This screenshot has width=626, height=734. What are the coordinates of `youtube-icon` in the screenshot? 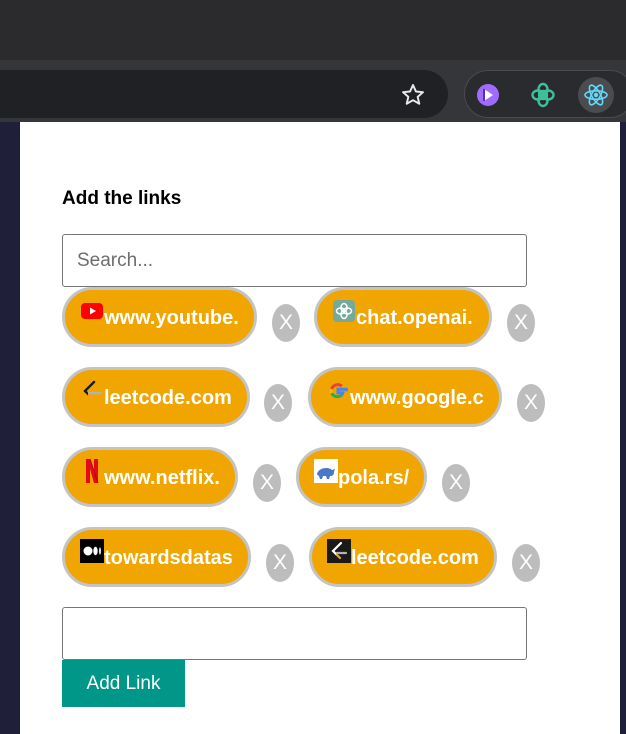 It's located at (92, 311).